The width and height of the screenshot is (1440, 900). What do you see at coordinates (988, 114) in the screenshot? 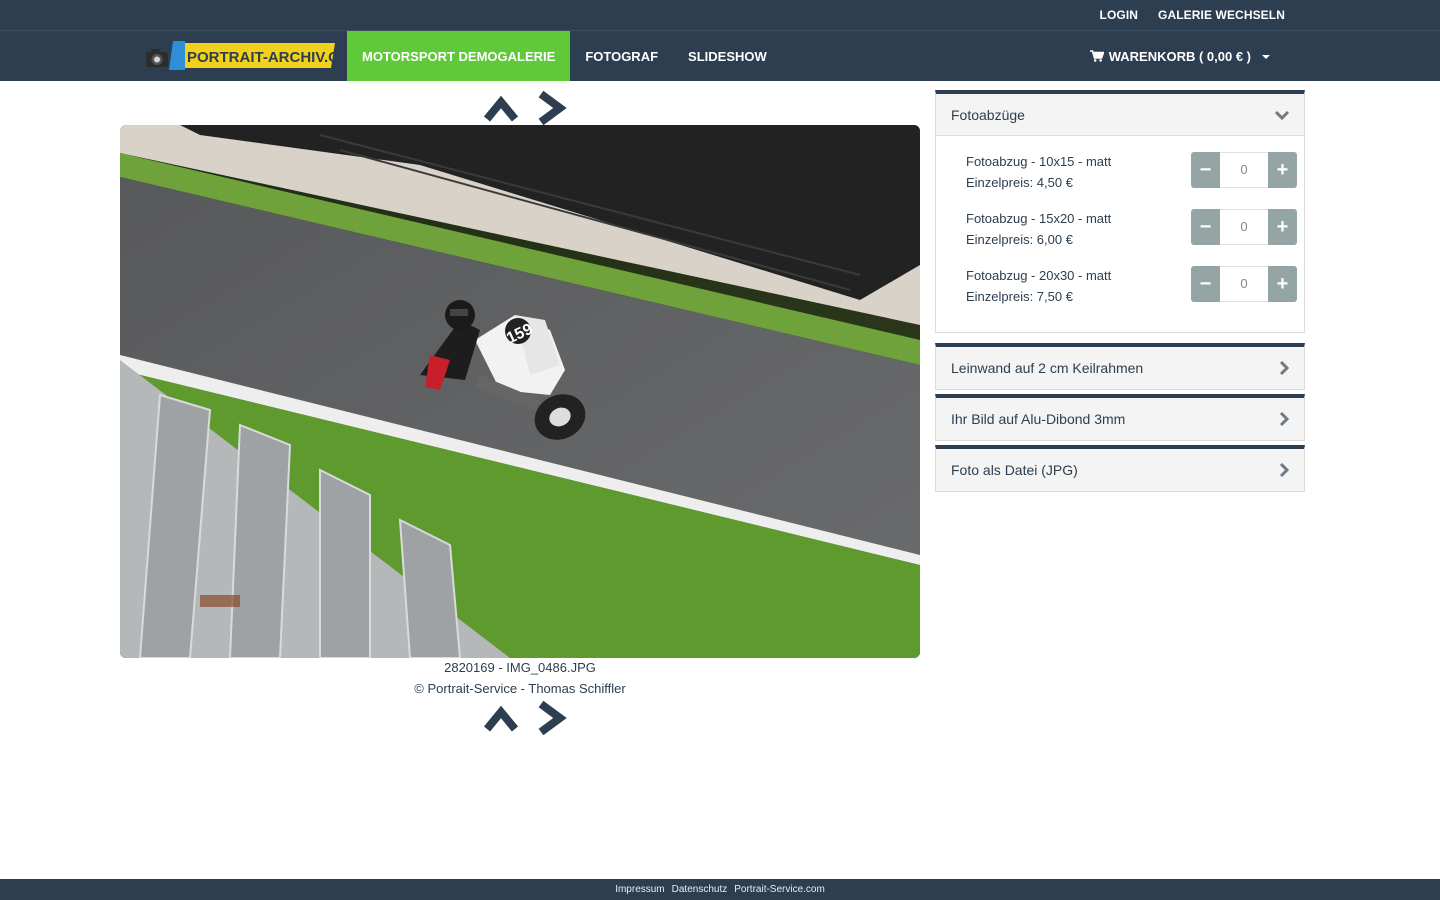
I see `panel-title: Fotoabzüge` at bounding box center [988, 114].